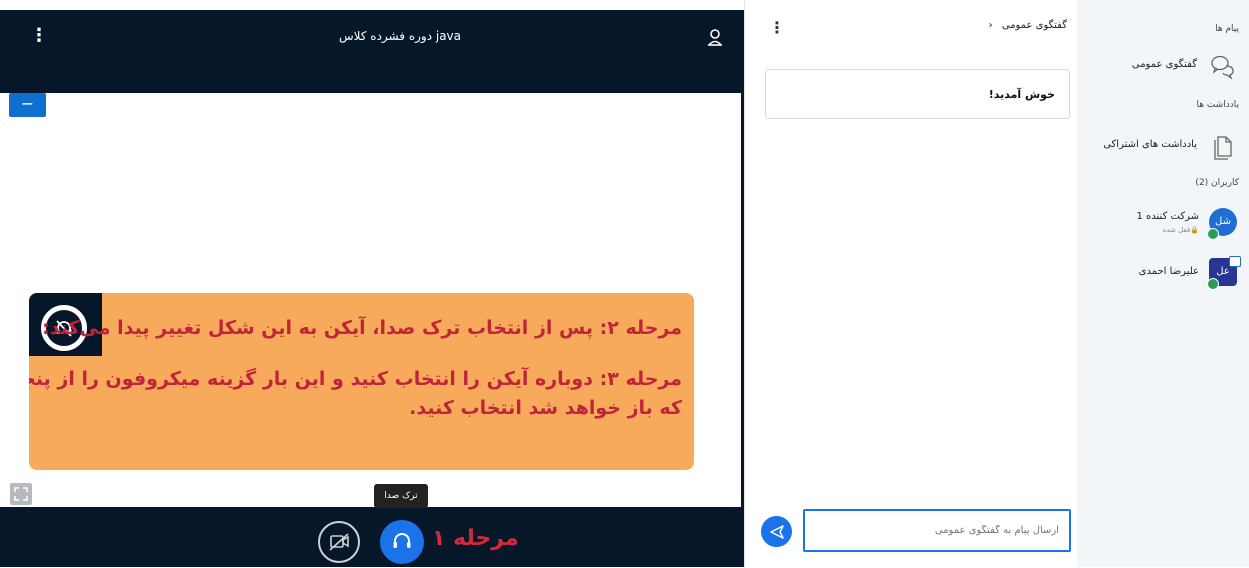 The height and width of the screenshot is (568, 1249). I want to click on instruction-step-3-line-2: که باز خواهد شد انتخاب کنید., so click(545, 408).